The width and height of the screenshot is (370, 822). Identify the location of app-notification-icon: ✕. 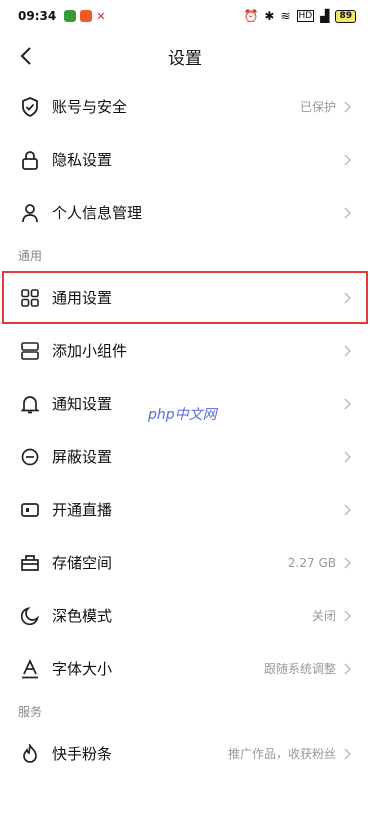
(101, 16).